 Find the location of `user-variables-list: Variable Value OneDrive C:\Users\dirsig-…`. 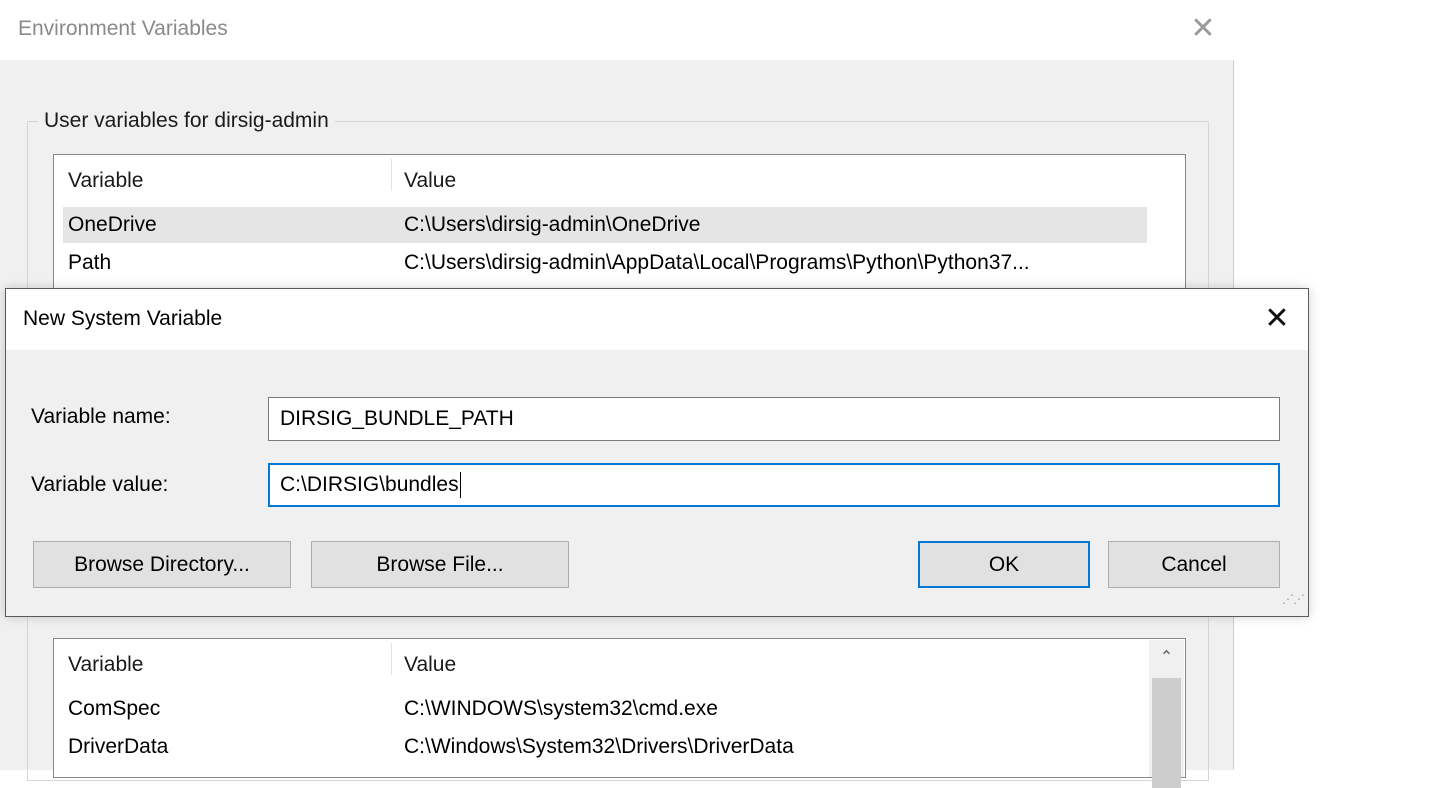

user-variables-list: Variable Value OneDrive C:\Users\dirsig-… is located at coordinates (619, 224).